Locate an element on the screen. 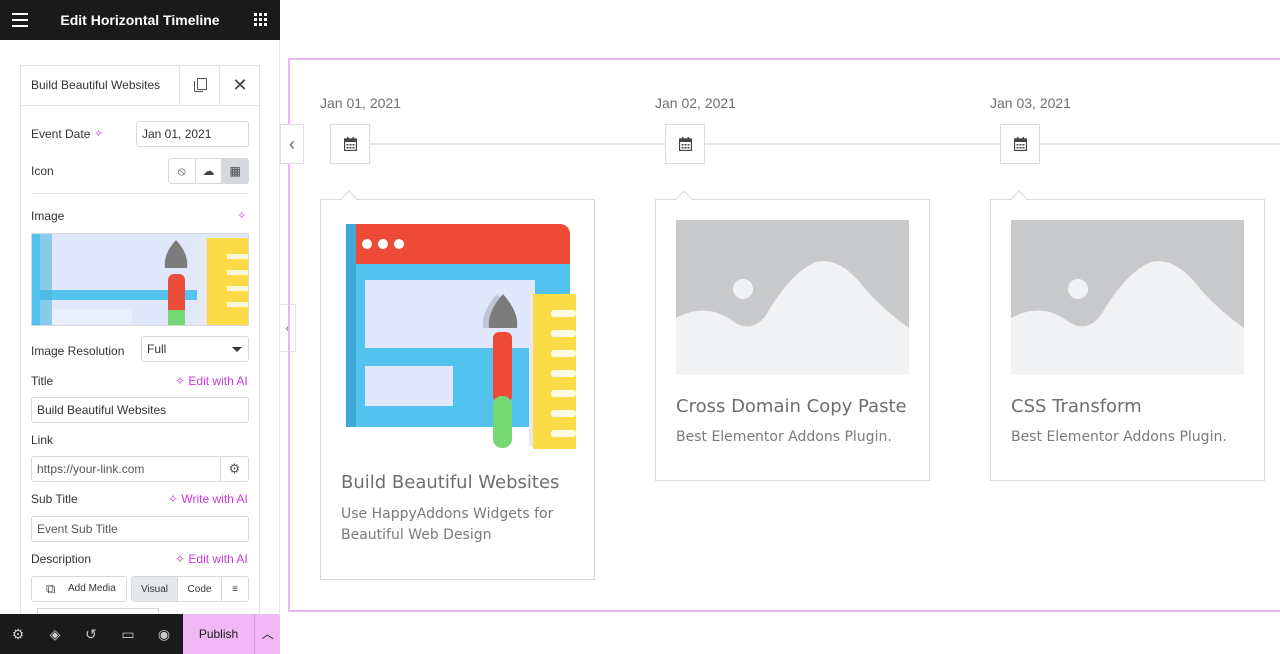 The width and height of the screenshot is (1280, 654). repeater-item-header: Build Beautiful Websites ✕ is located at coordinates (140, 86).